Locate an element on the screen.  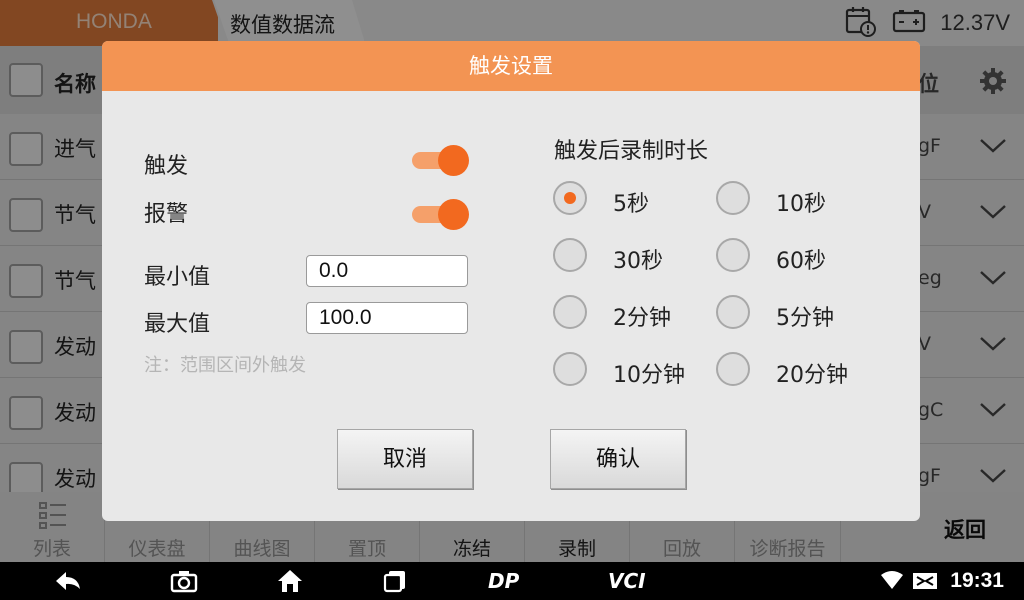
dp-logo: DP is located at coordinates (509, 581).